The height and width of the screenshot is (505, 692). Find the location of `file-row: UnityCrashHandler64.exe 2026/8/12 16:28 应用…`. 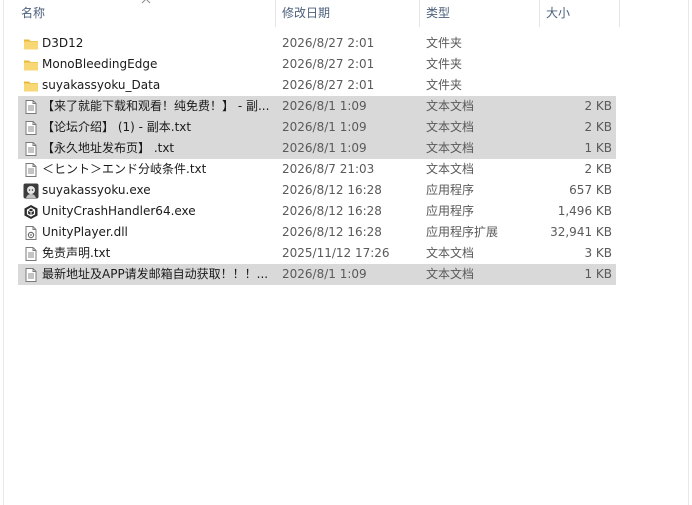

file-row: UnityCrashHandler64.exe 2026/8/12 16:28 应用… is located at coordinates (317, 211).